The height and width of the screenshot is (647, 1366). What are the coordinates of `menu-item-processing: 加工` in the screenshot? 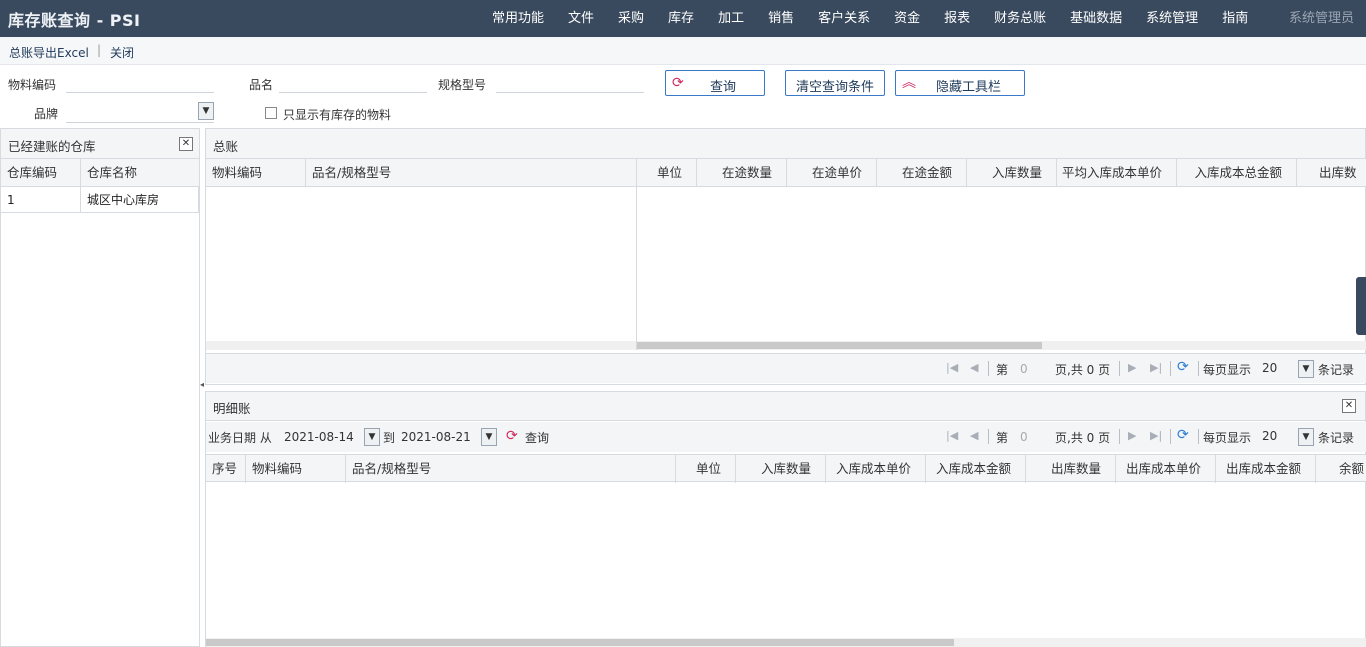 It's located at (731, 18).